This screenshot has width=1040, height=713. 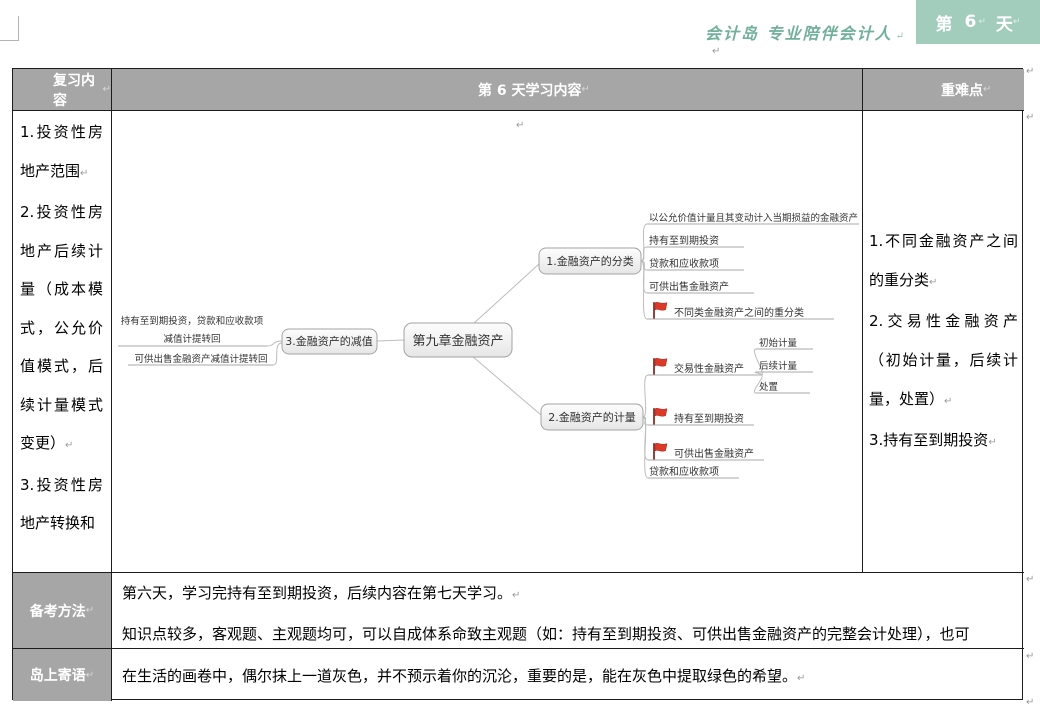 I want to click on mindmap-branch-impairment: 3.金融资产的减值, so click(x=329, y=341).